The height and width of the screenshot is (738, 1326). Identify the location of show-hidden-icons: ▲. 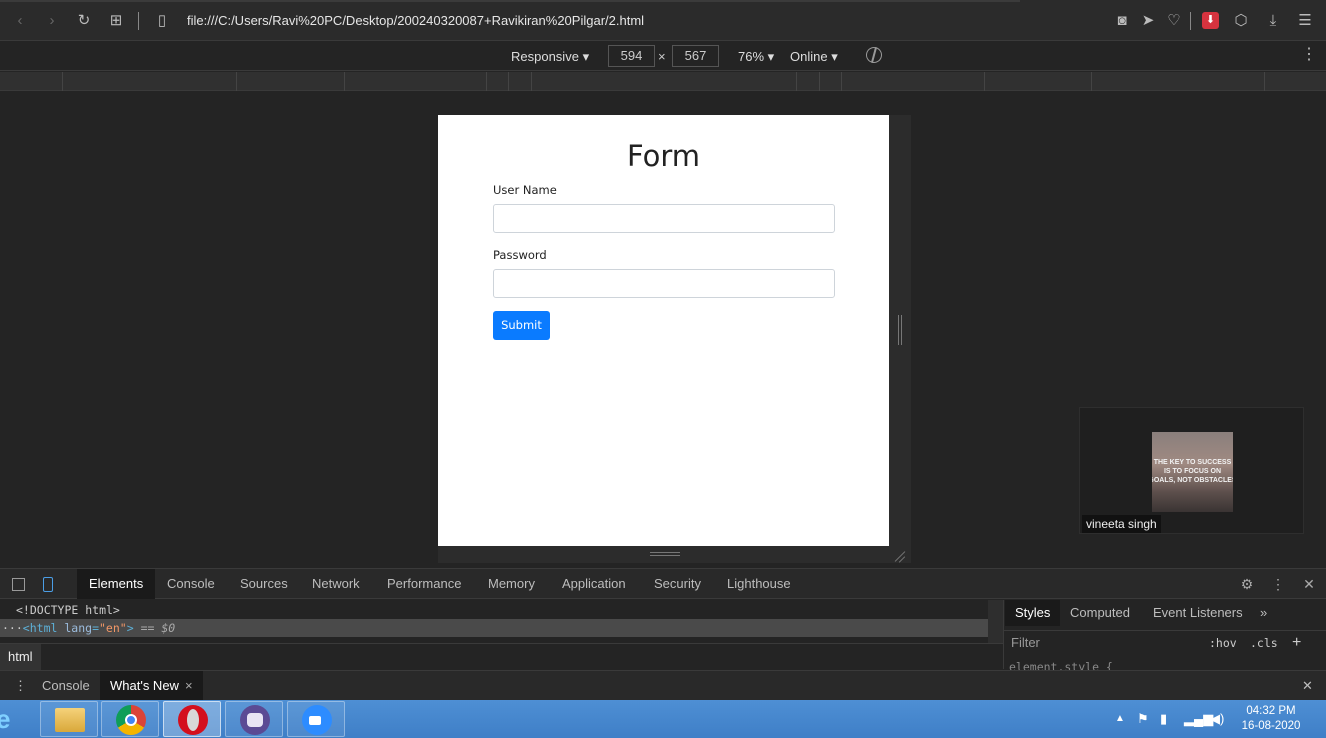
(1120, 719).